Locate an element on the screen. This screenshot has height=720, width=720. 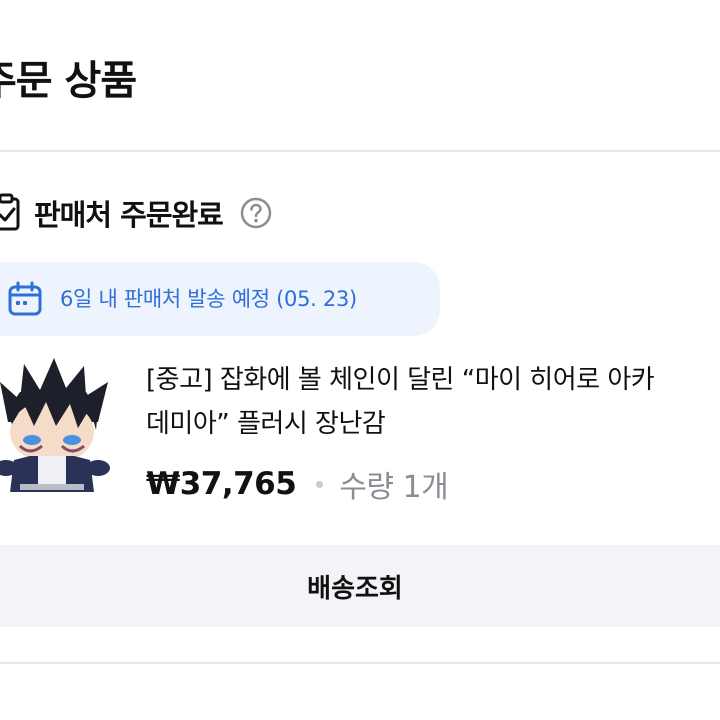
product-price: ₩37,765 is located at coordinates (221, 484).